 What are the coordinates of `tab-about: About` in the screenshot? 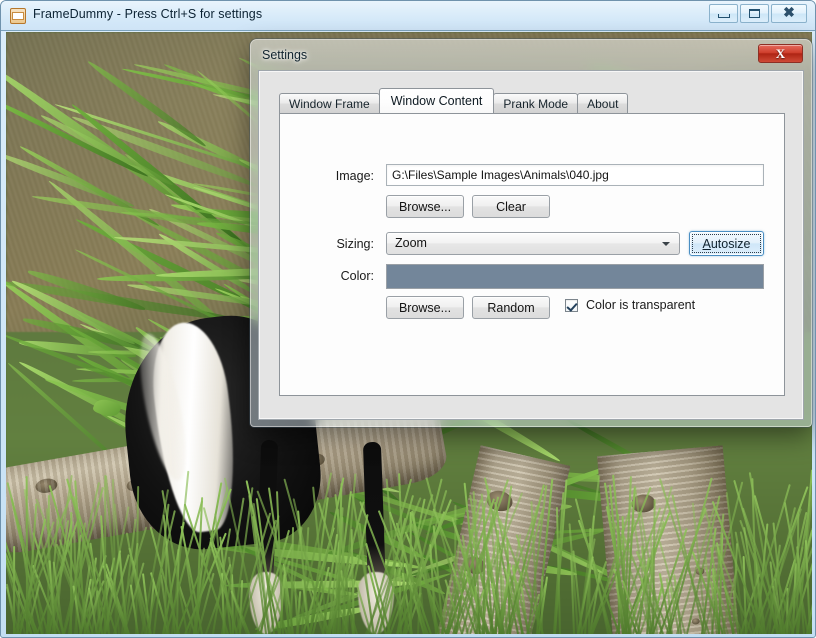 It's located at (603, 103).